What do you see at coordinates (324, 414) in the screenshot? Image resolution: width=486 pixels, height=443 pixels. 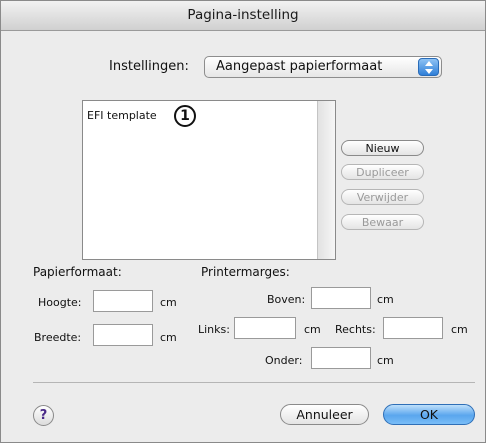 I see `cancel-button: Annuleer` at bounding box center [324, 414].